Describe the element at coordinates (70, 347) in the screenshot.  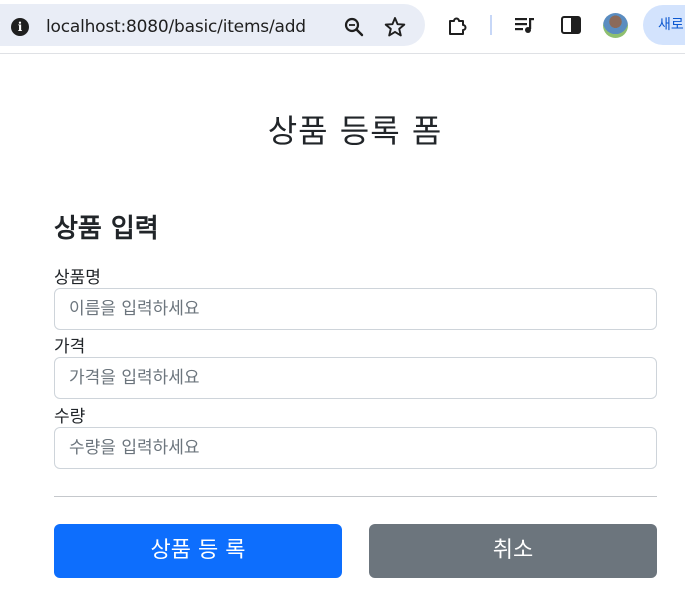
I see `price-label: 가격` at that location.